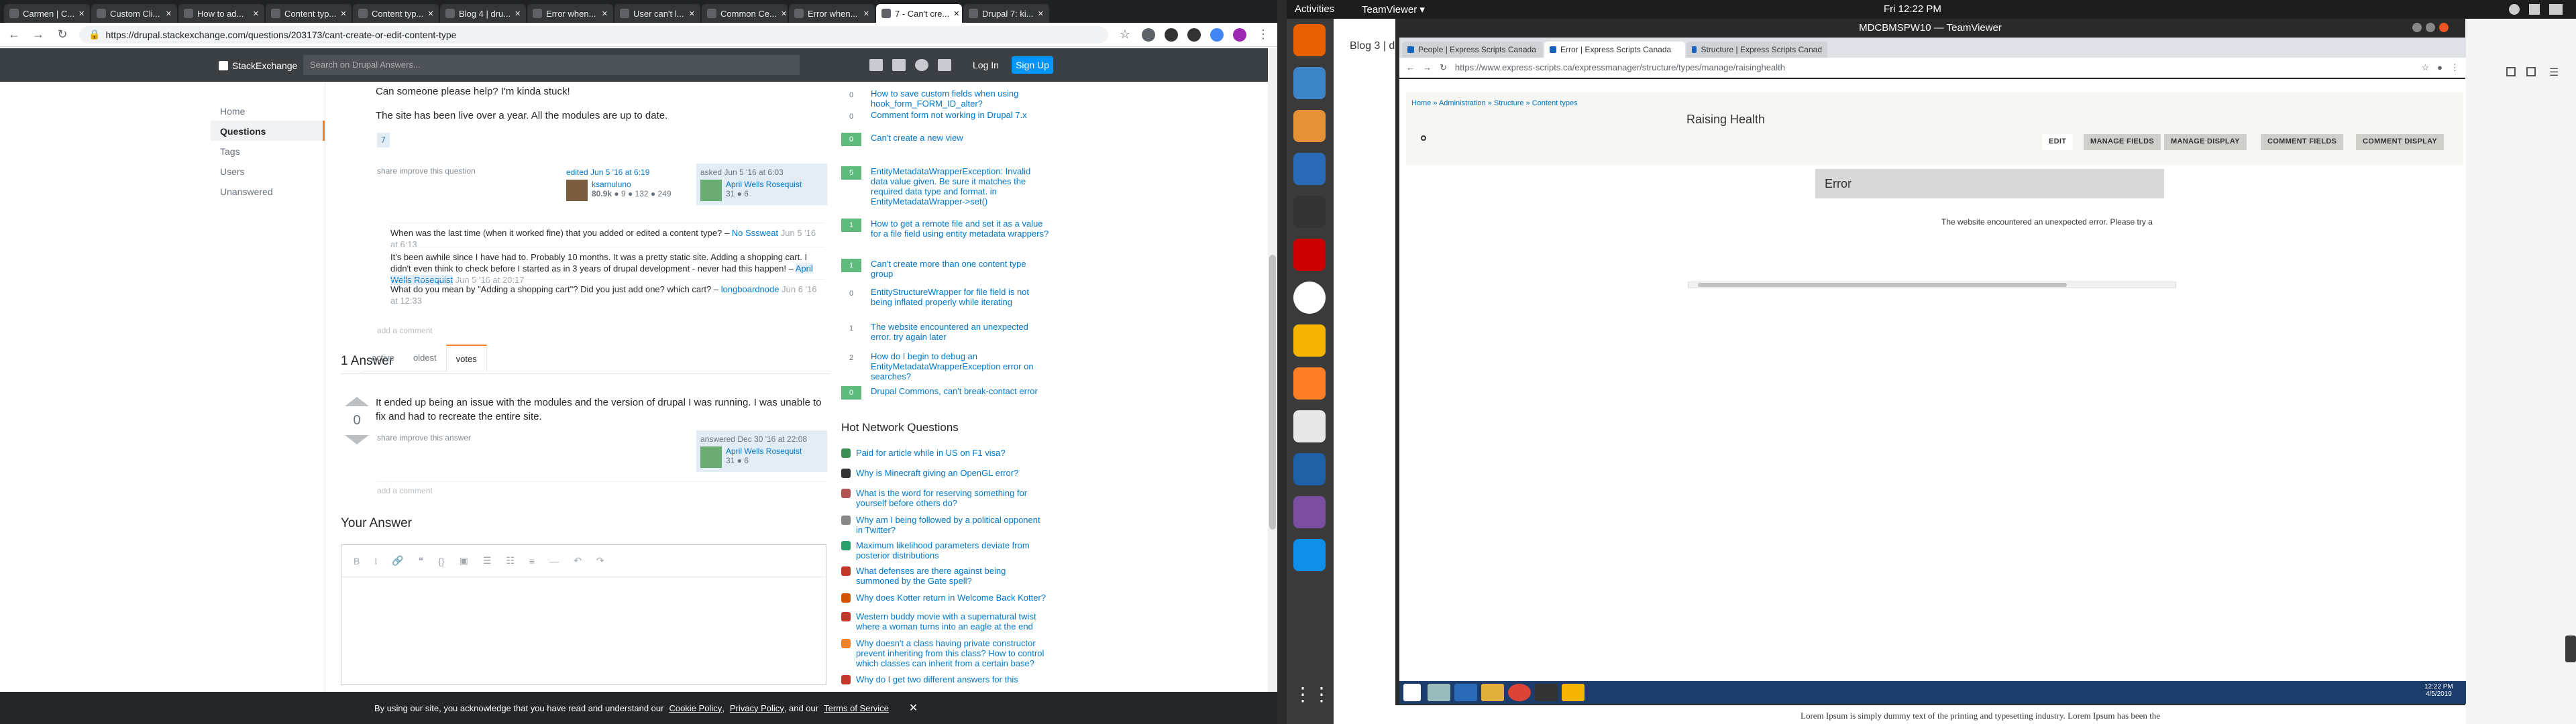 The width and height of the screenshot is (2576, 724). What do you see at coordinates (47, 13) in the screenshot?
I see `browser-tab: Carmen | C... ✕` at bounding box center [47, 13].